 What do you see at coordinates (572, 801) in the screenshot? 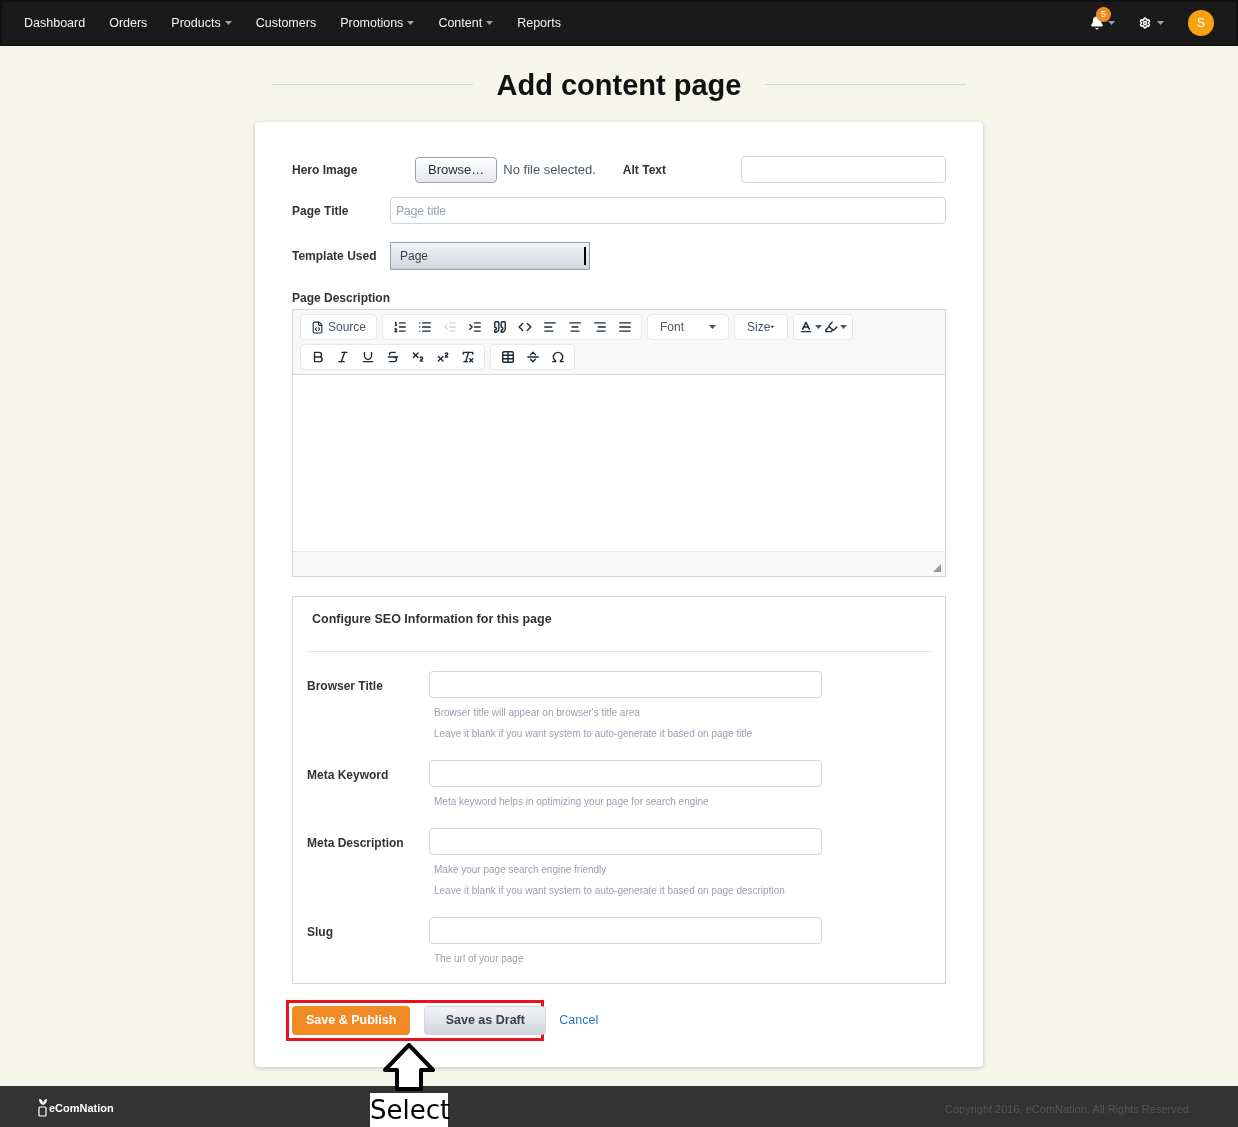
I see `help-text: Meta keyword helps in optimizing your page for search engine` at bounding box center [572, 801].